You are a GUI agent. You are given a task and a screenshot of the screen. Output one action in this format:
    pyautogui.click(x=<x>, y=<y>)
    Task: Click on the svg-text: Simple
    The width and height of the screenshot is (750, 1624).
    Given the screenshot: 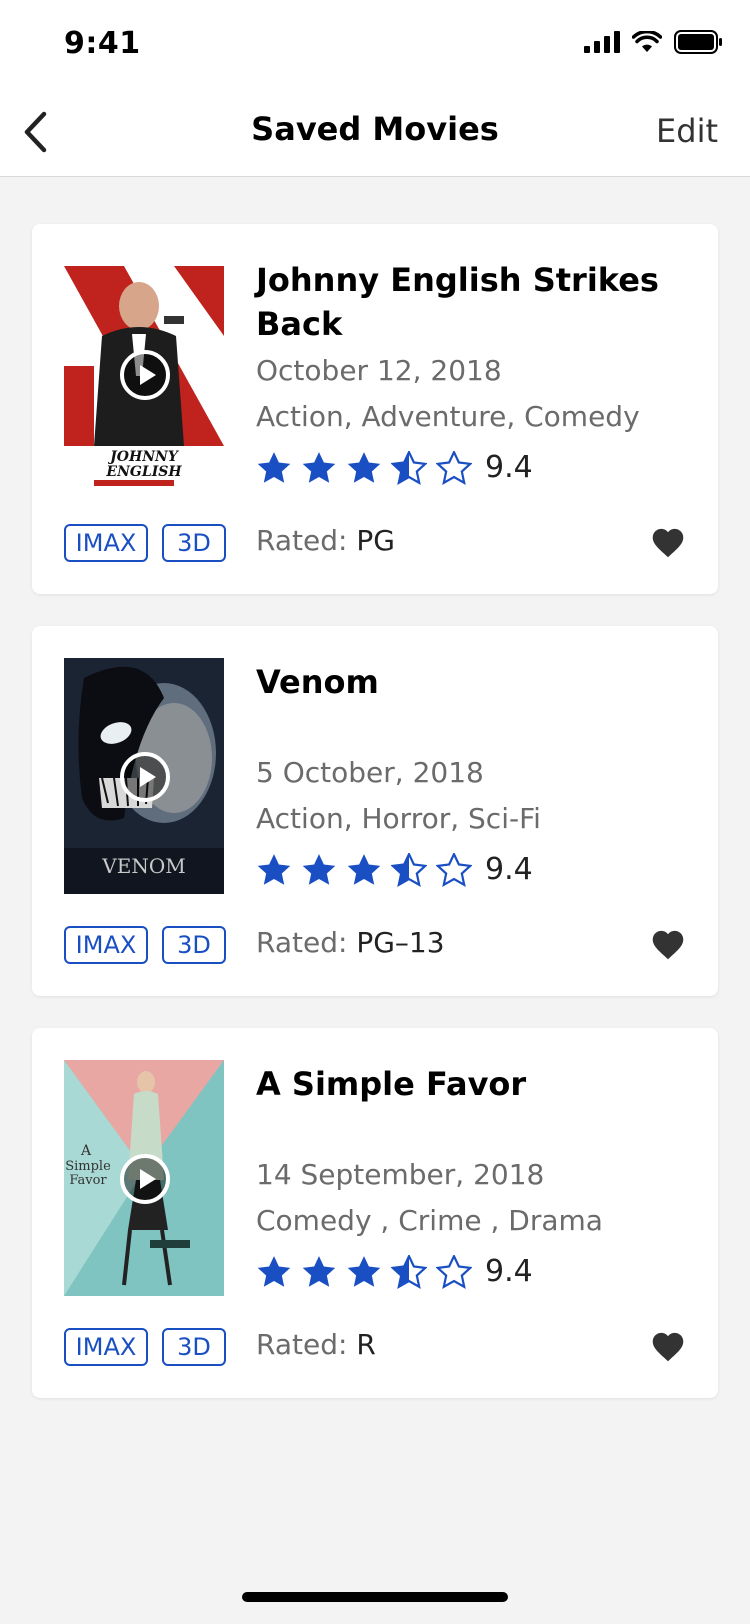 What is the action you would take?
    pyautogui.click(x=88, y=1166)
    